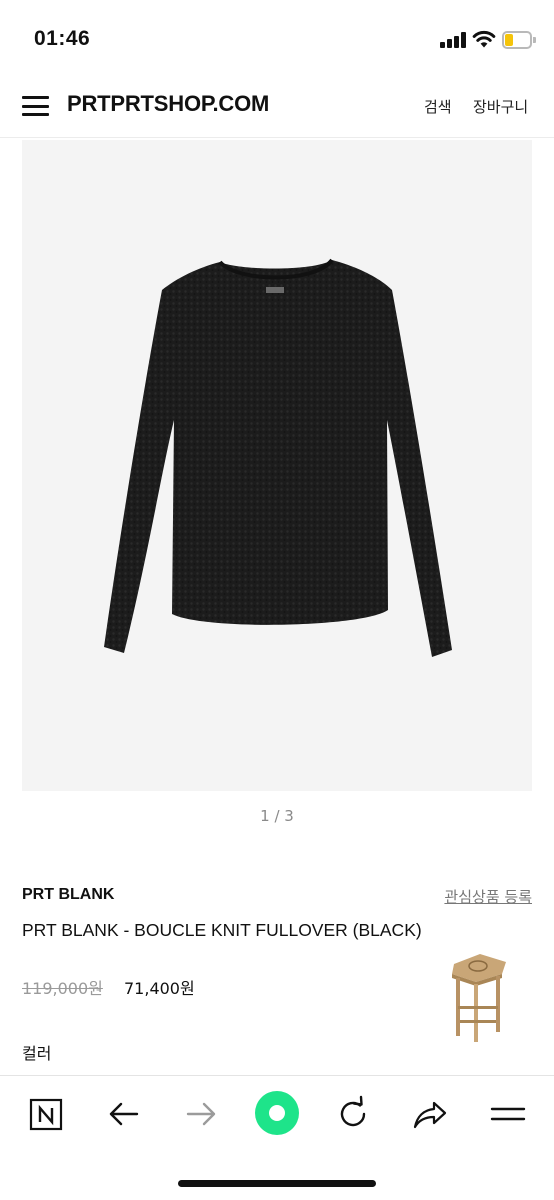 This screenshot has width=554, height=1200. I want to click on site-header: PRTPRTSHOP.COM 검색 장바구니, so click(277, 109).